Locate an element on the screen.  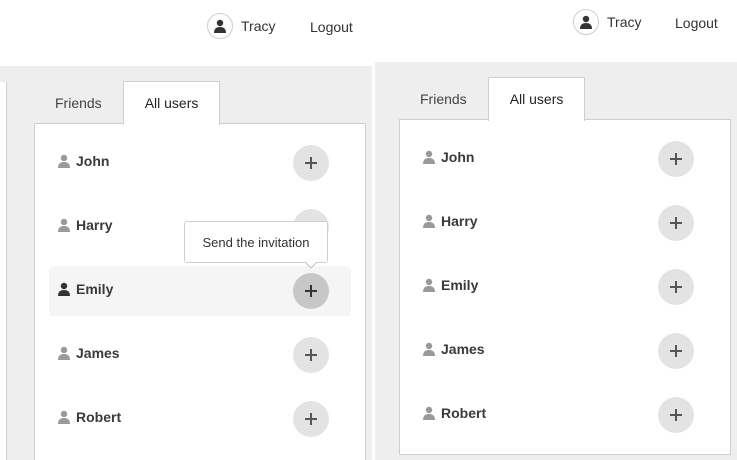
list-item: Harry is located at coordinates (565, 223).